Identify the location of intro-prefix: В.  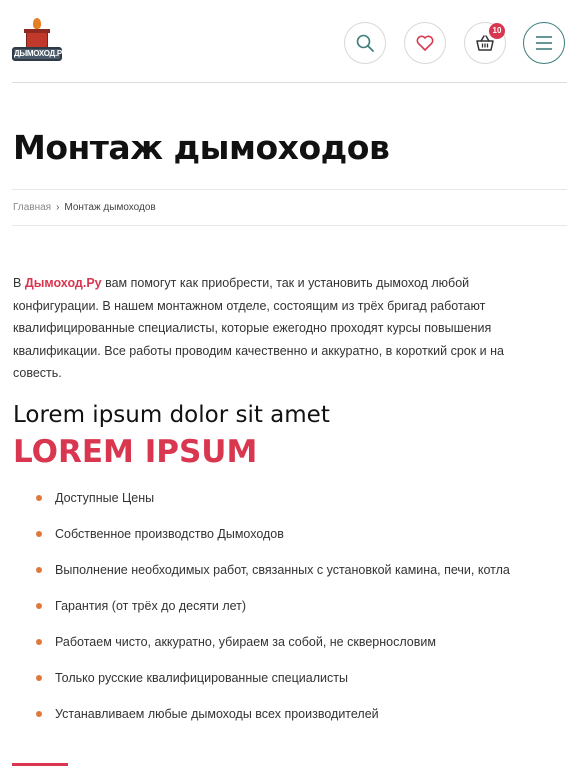
(19, 283).